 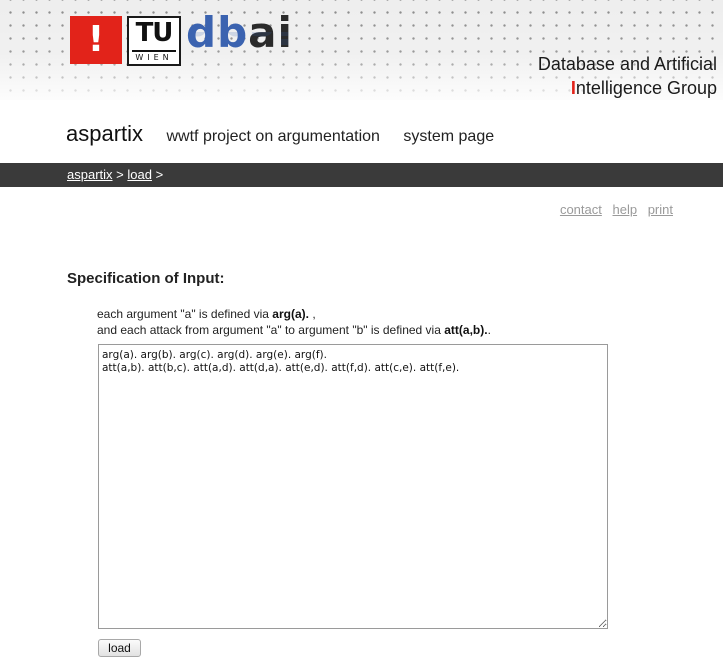 What do you see at coordinates (90, 174) in the screenshot?
I see `breadcrumb-link-aspartix: aspartix` at bounding box center [90, 174].